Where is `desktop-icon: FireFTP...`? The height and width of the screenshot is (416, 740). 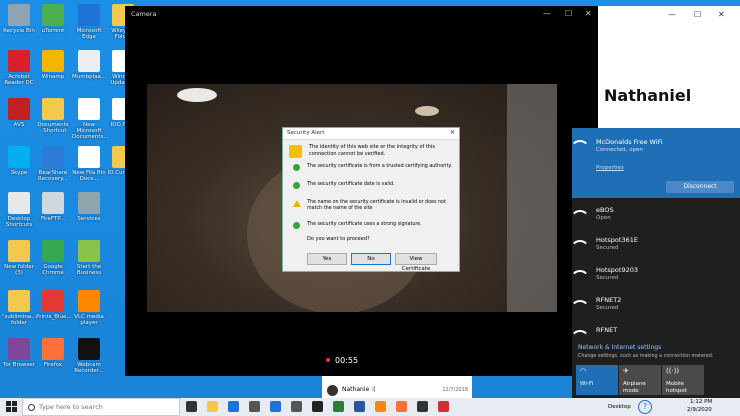
desktop-icon: FireFTP... is located at coordinates (53, 207).